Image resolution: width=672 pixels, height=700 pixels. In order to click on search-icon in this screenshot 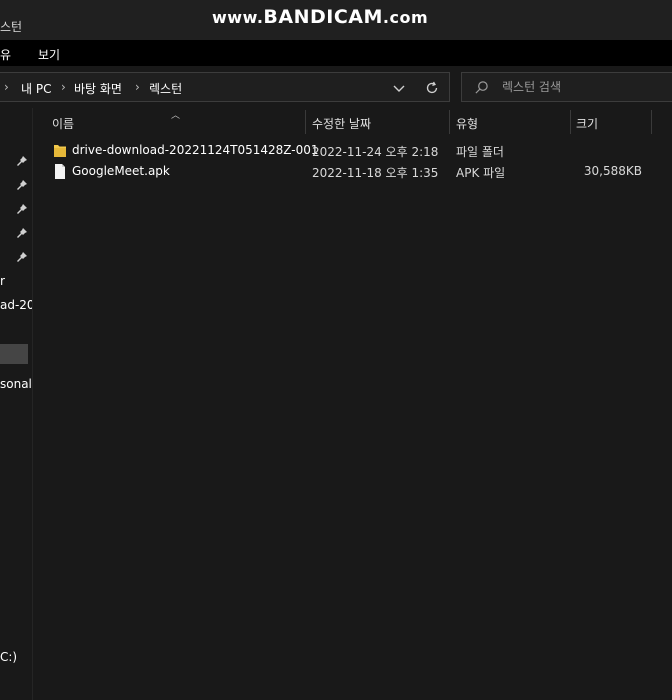, I will do `click(481, 87)`.